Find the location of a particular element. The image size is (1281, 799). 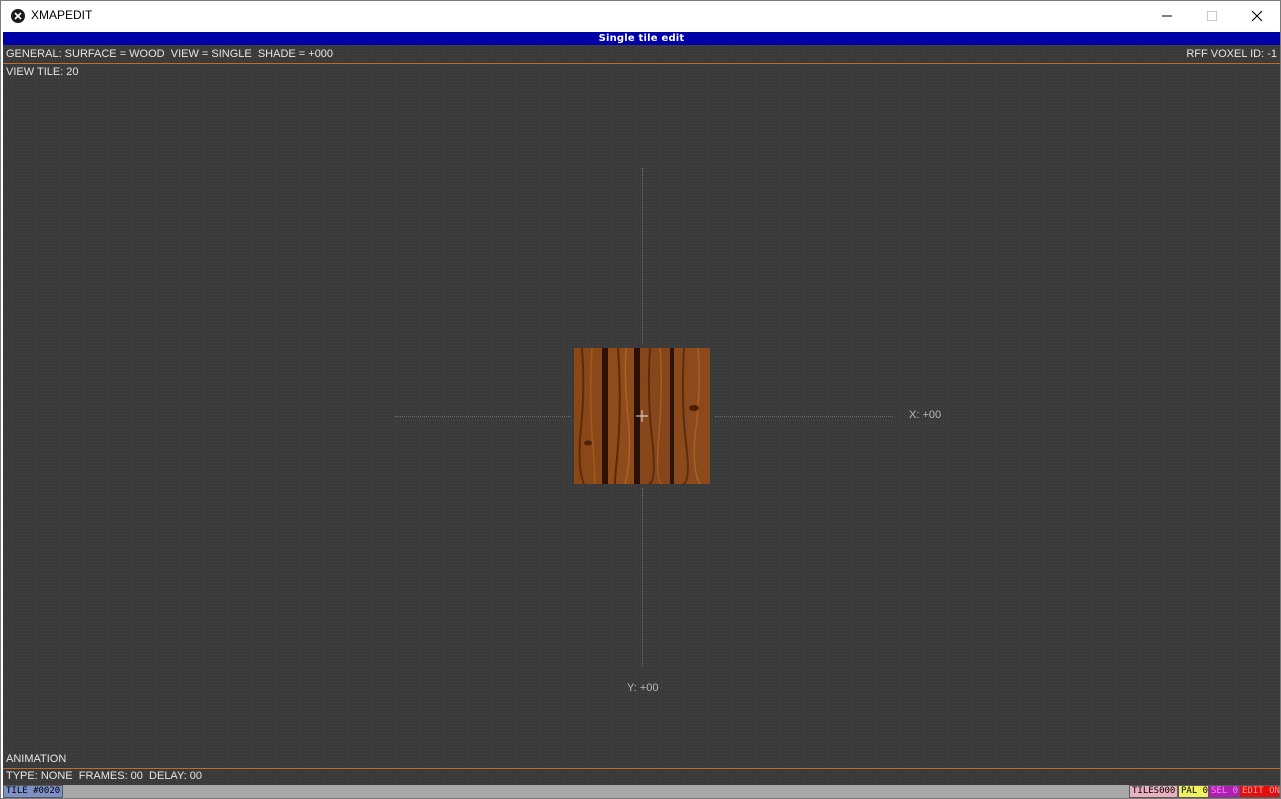

status-tiles: TILES000 is located at coordinates (1154, 791).